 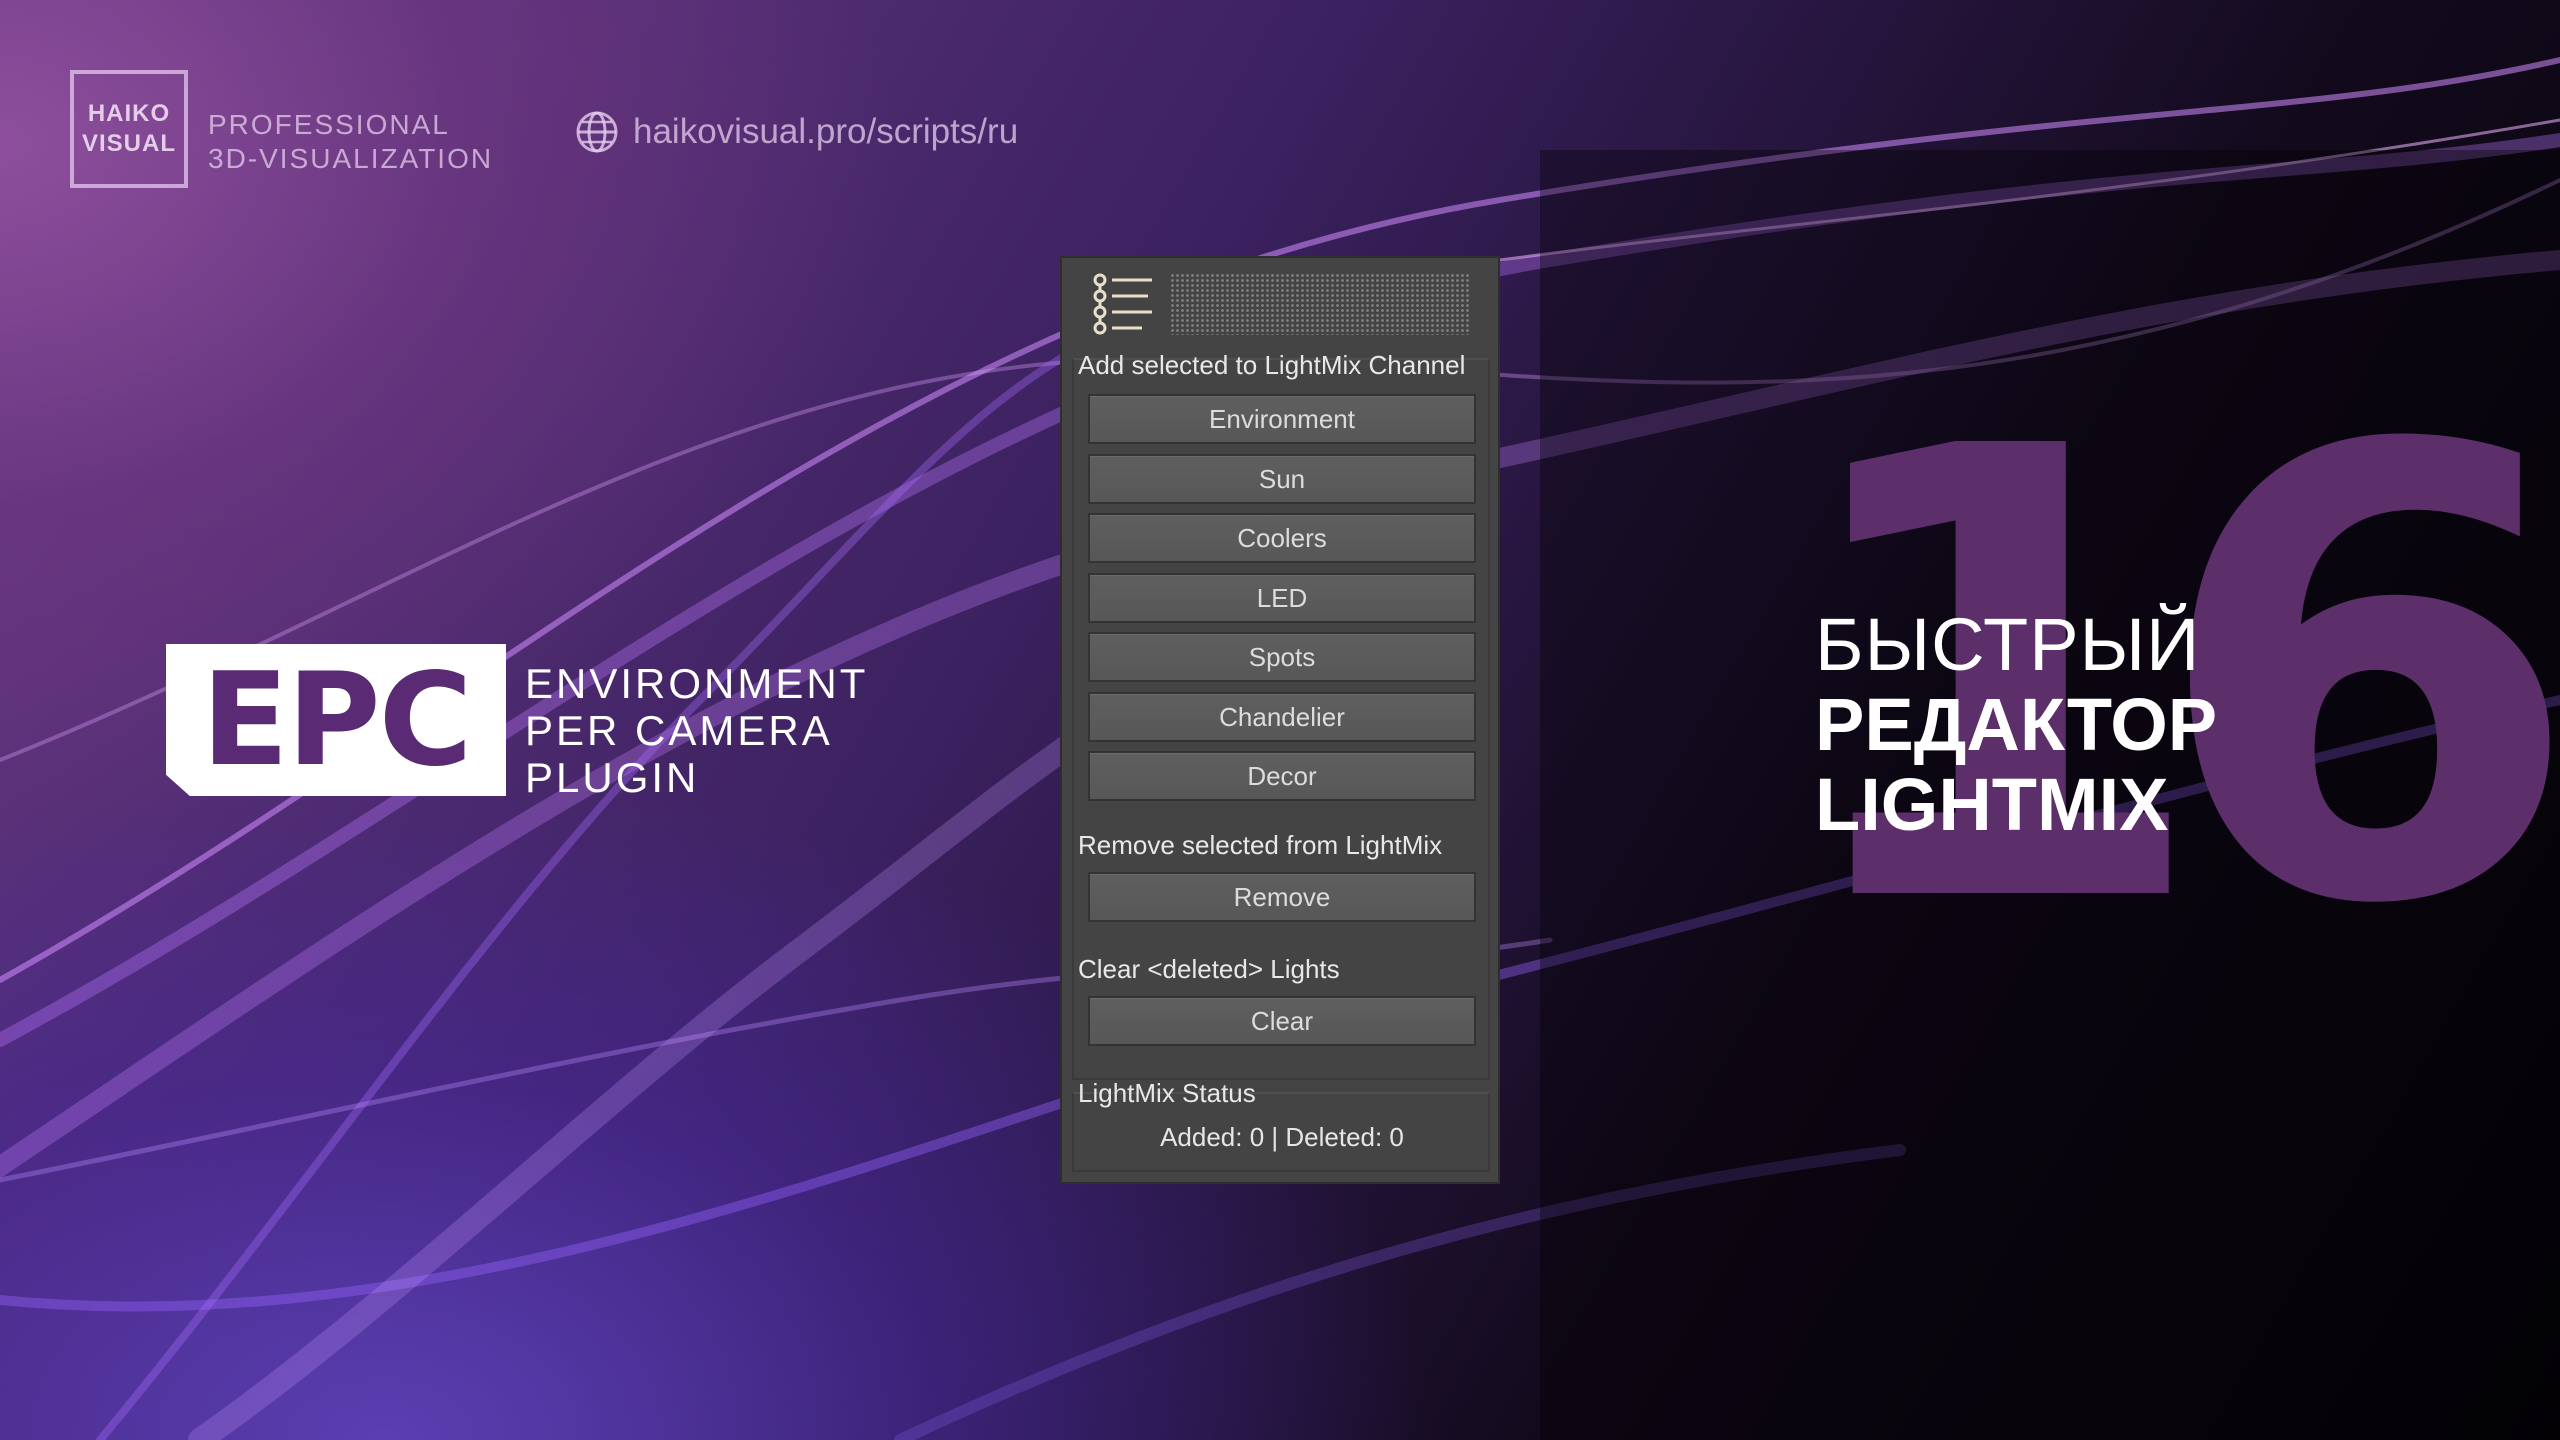 What do you see at coordinates (1282, 717) in the screenshot?
I see `chandelier-button: Chandelier` at bounding box center [1282, 717].